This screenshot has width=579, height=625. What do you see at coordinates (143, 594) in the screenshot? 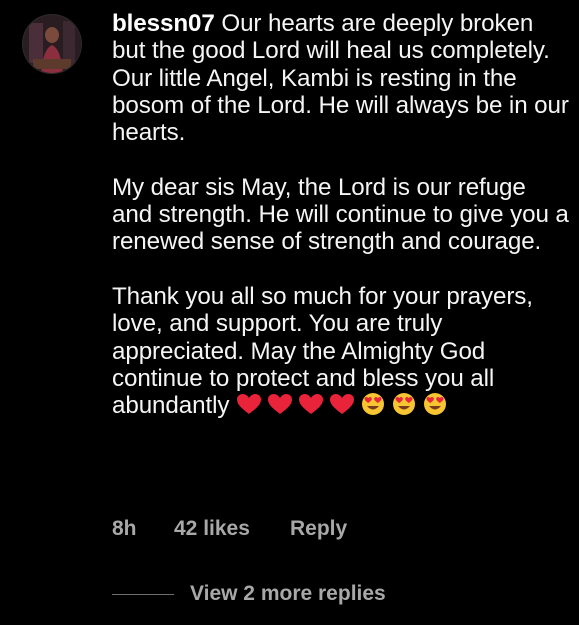
I see `replies-divider` at bounding box center [143, 594].